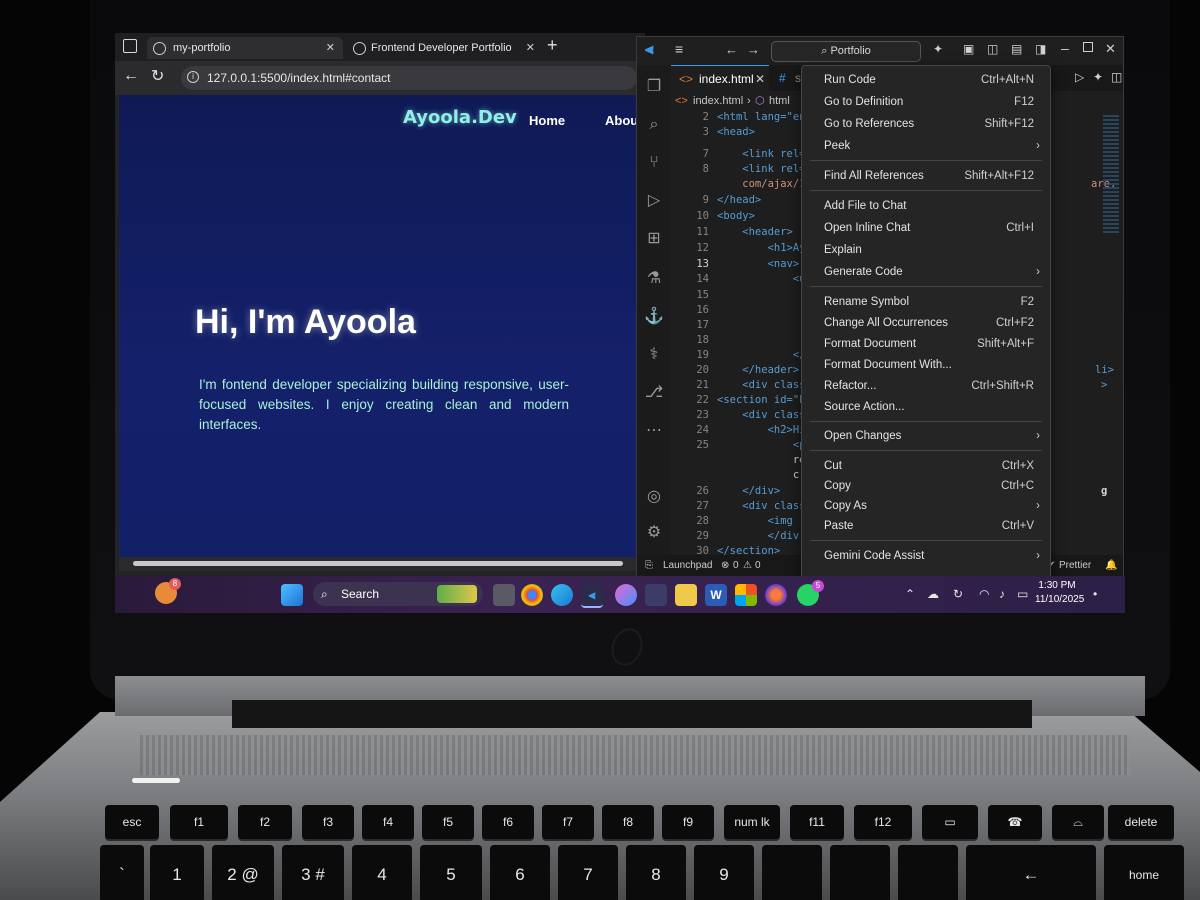 The image size is (1200, 900). What do you see at coordinates (460, 117) in the screenshot?
I see `site-logo: Ayoola.Dev` at bounding box center [460, 117].